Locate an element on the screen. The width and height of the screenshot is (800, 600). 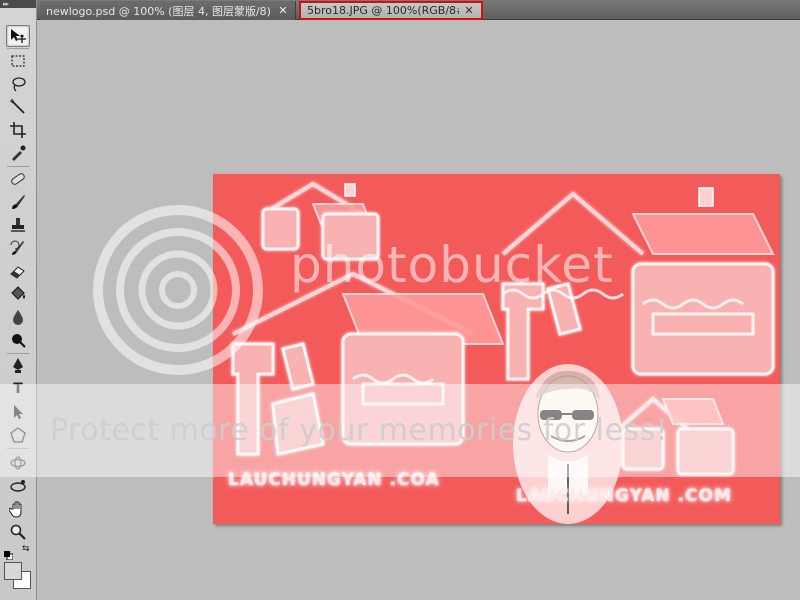
toolbox-panel: ▸▸ T ⇆ is located at coordinates (18, 300).